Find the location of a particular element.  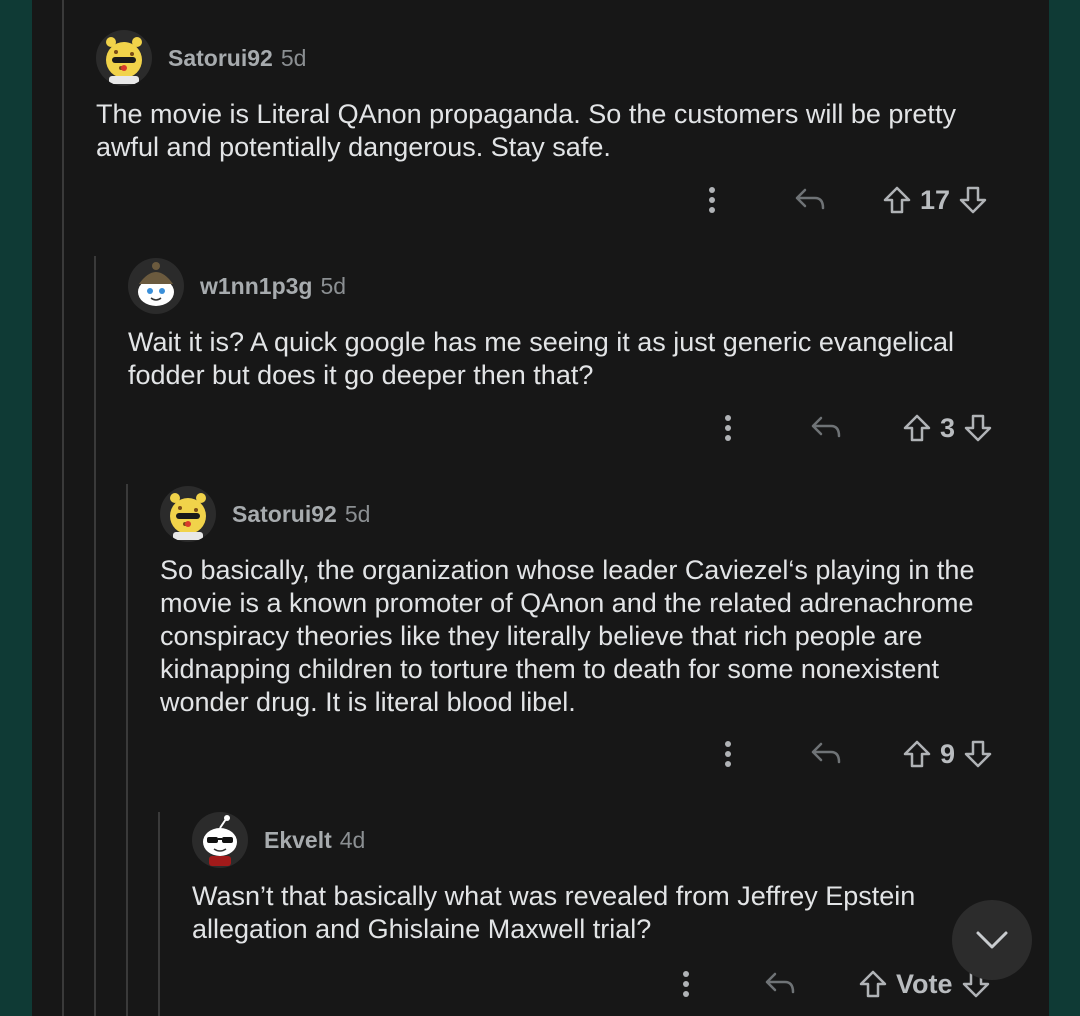

beanie-snoo-avatar-icon is located at coordinates (156, 284).